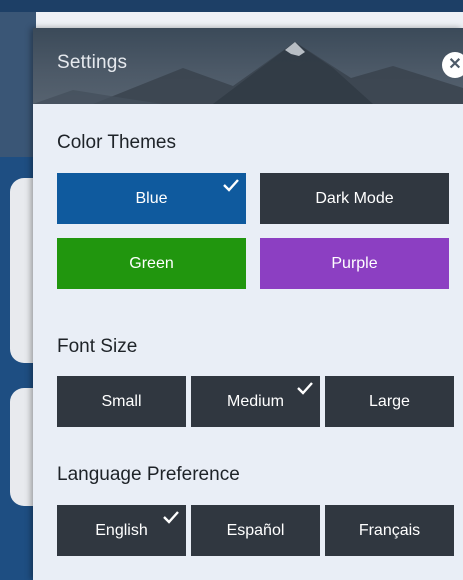 This screenshot has height=580, width=463. I want to click on language-option-label: English, so click(121, 530).